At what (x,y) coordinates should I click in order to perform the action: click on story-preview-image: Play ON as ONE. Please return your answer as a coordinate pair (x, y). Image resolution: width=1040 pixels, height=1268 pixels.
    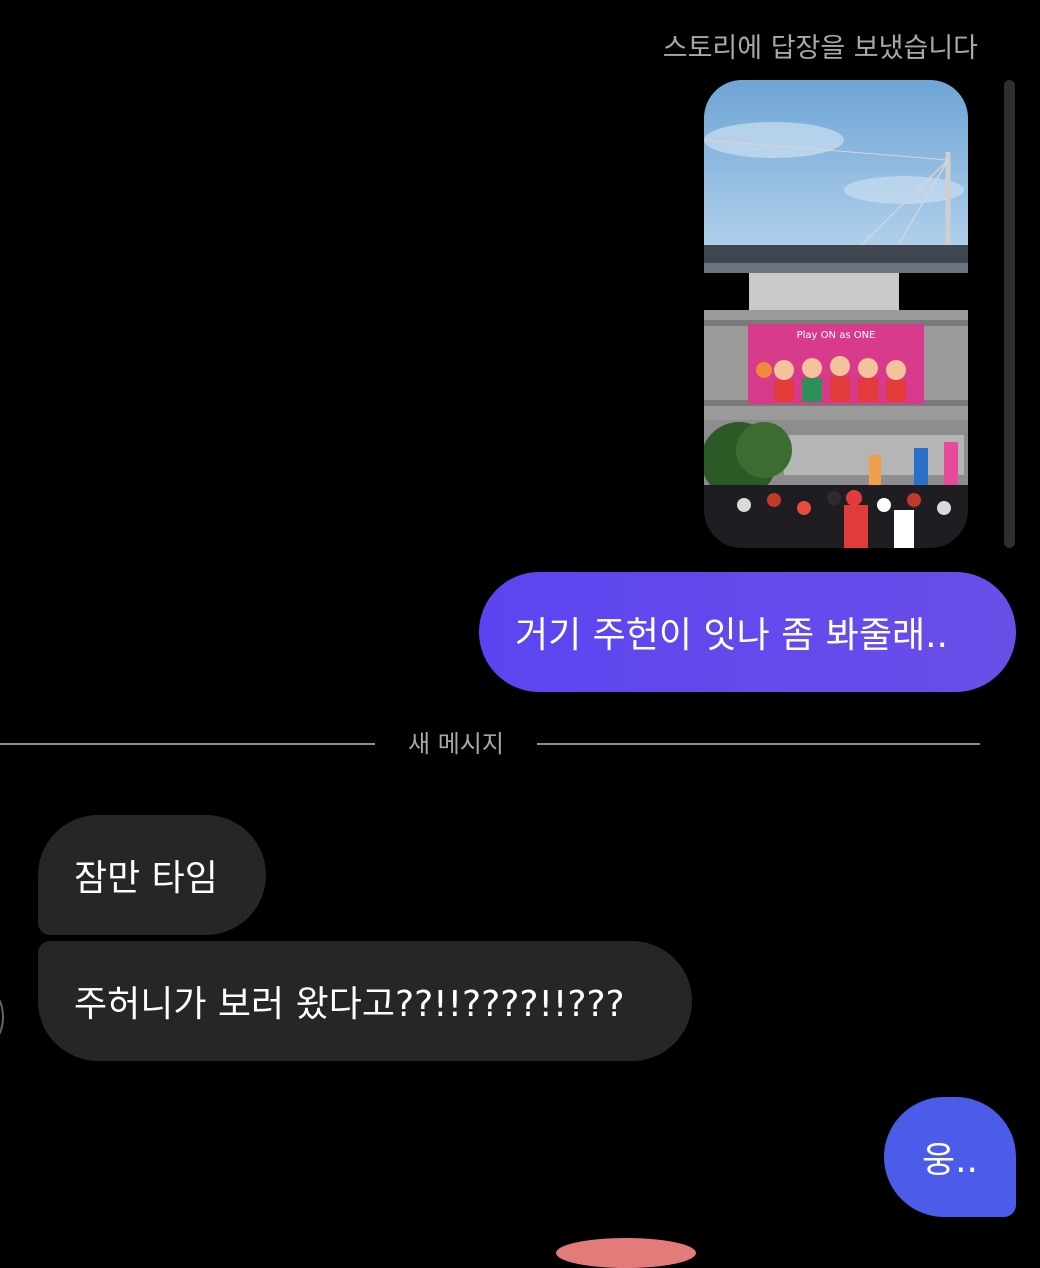
    Looking at the image, I should click on (836, 314).